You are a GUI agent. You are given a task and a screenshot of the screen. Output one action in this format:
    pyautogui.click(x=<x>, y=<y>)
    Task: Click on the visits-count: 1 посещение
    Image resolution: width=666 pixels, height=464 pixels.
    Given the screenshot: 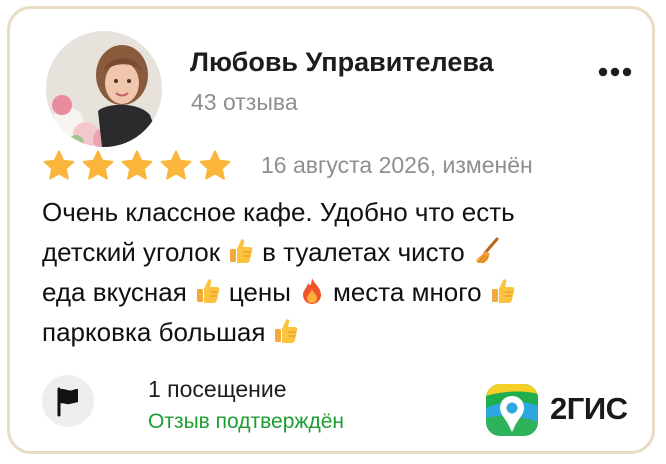 What is the action you would take?
    pyautogui.click(x=217, y=389)
    